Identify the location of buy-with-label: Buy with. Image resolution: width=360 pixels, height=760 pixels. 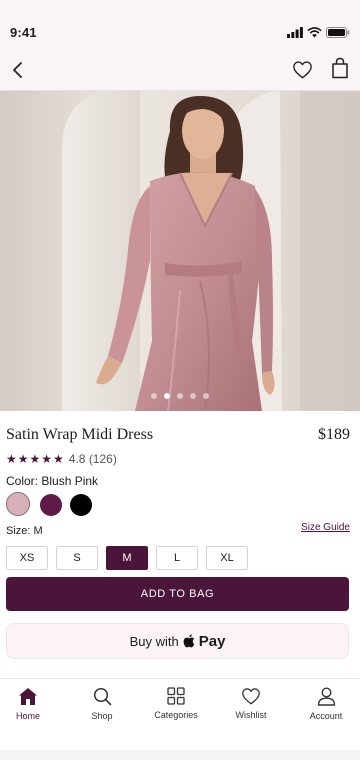
(154, 641).